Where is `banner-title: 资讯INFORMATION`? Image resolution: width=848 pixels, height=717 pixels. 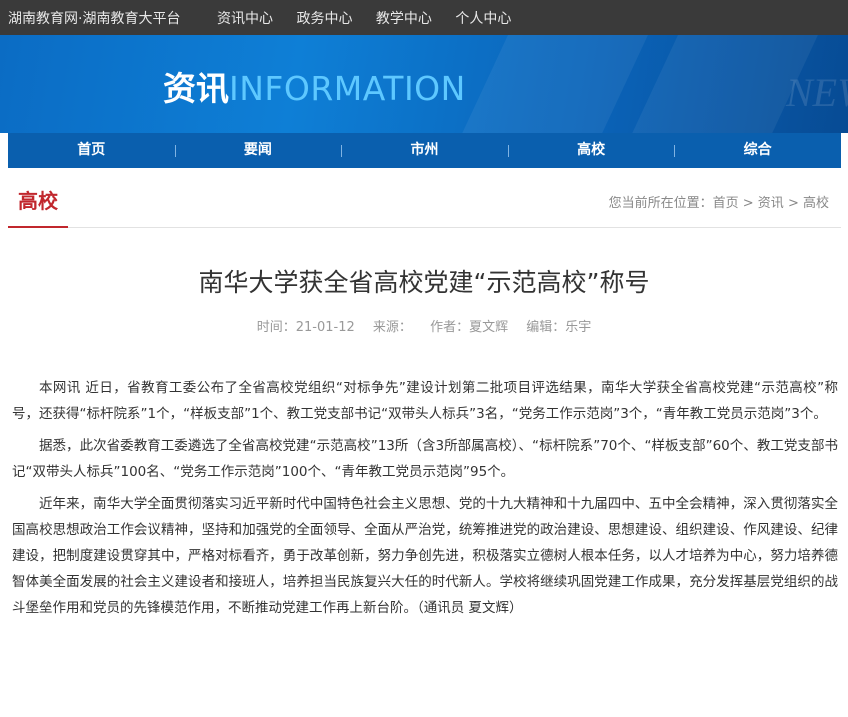 banner-title: 资讯INFORMATION is located at coordinates (314, 89).